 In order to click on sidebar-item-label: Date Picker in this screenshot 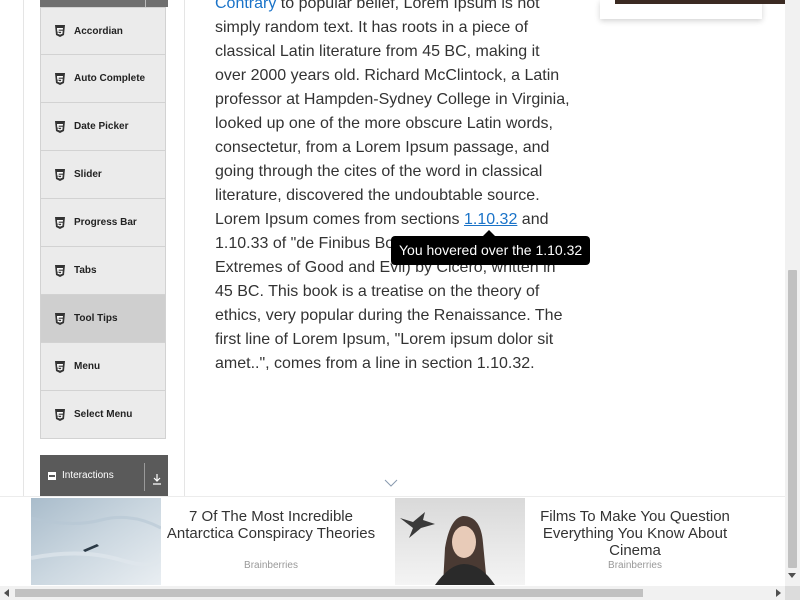, I will do `click(101, 126)`.